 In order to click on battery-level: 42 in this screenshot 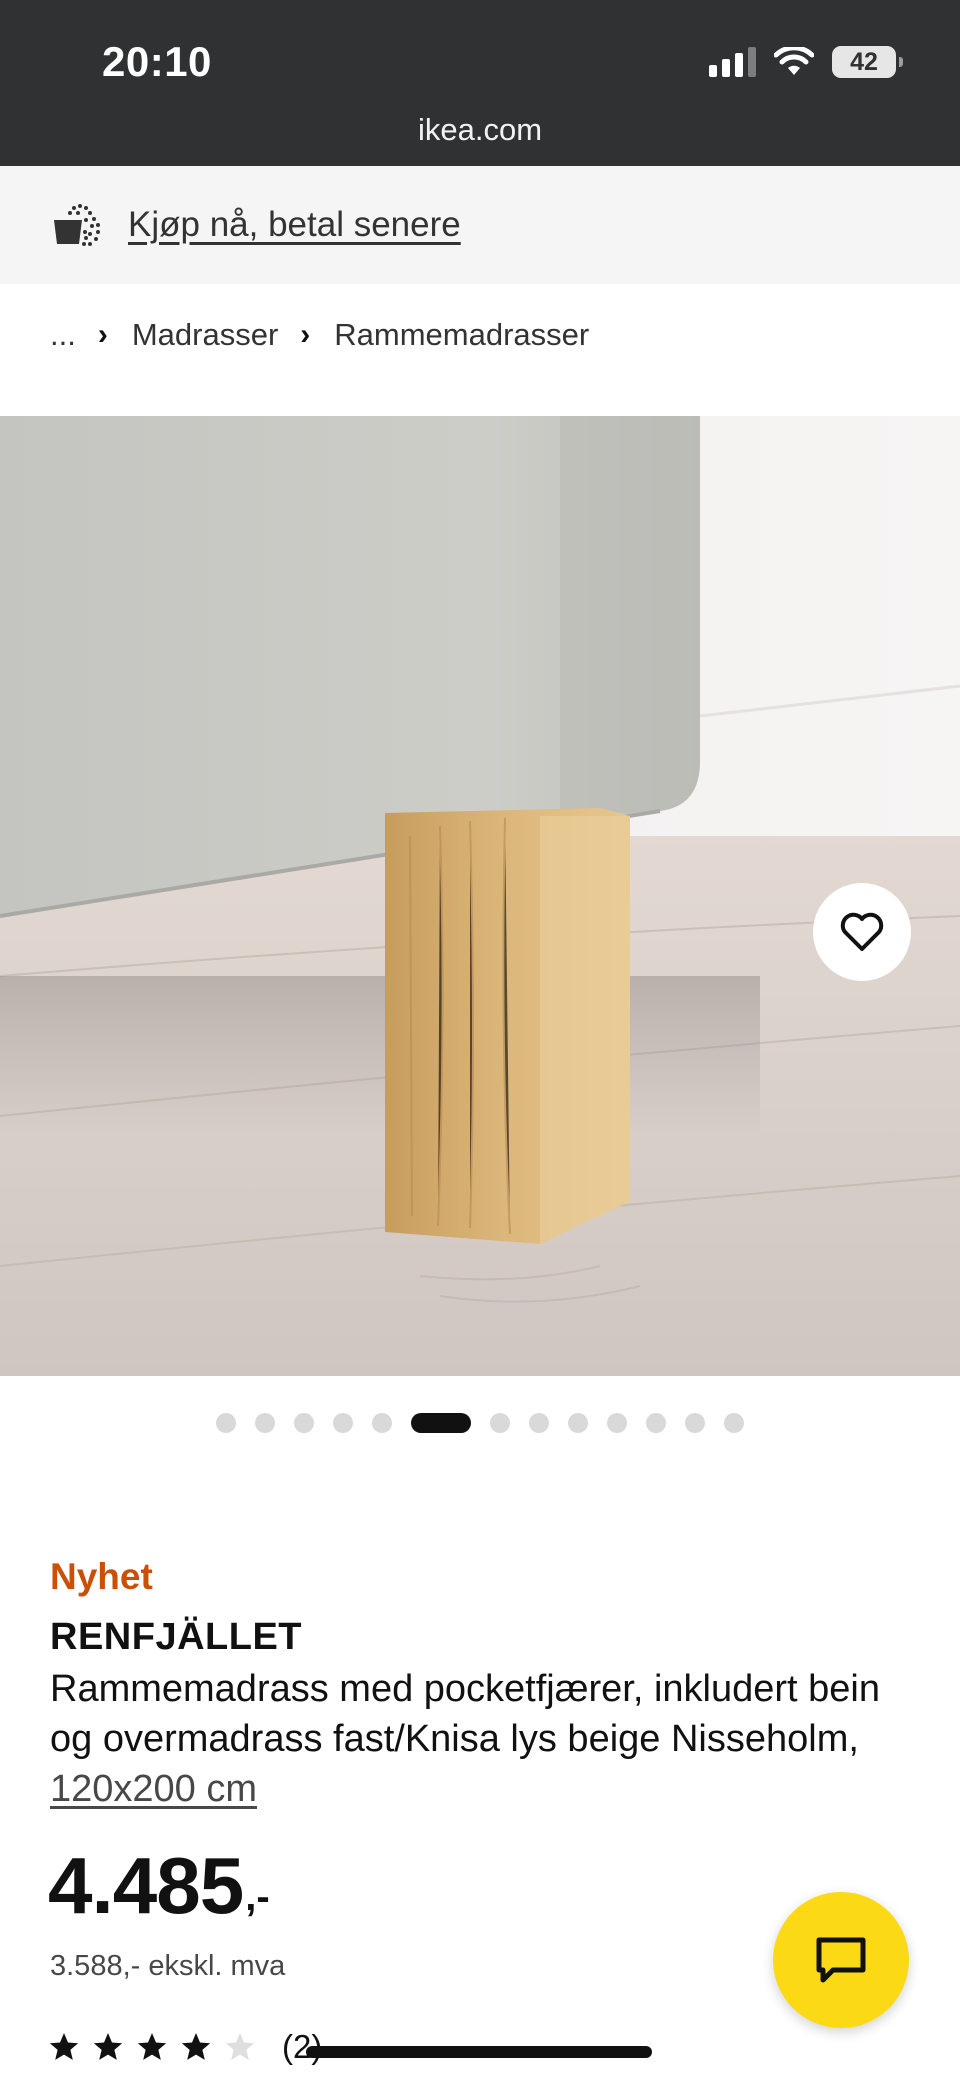, I will do `click(864, 61)`.